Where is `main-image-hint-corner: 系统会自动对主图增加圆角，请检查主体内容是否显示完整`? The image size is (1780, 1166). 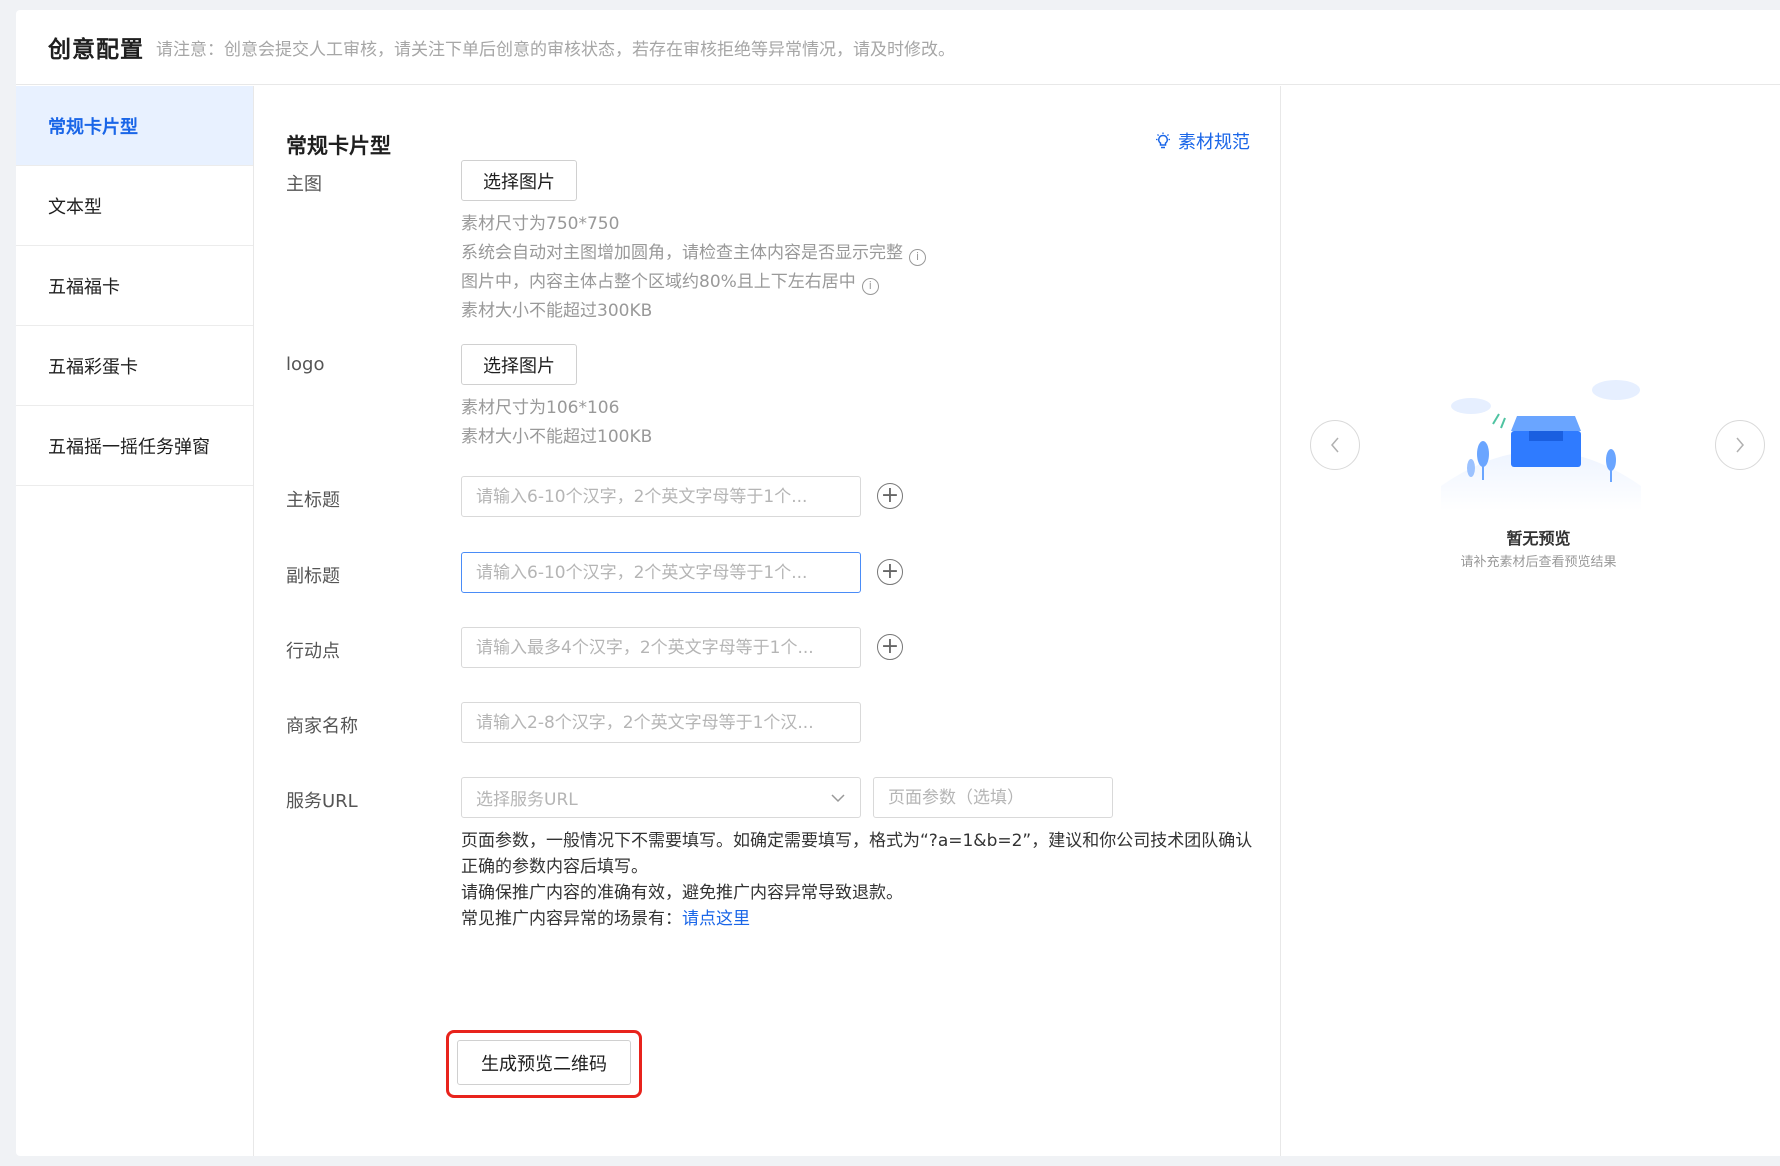 main-image-hint-corner: 系统会自动对主图增加圆角，请检查主体内容是否显示完整 is located at coordinates (682, 253).